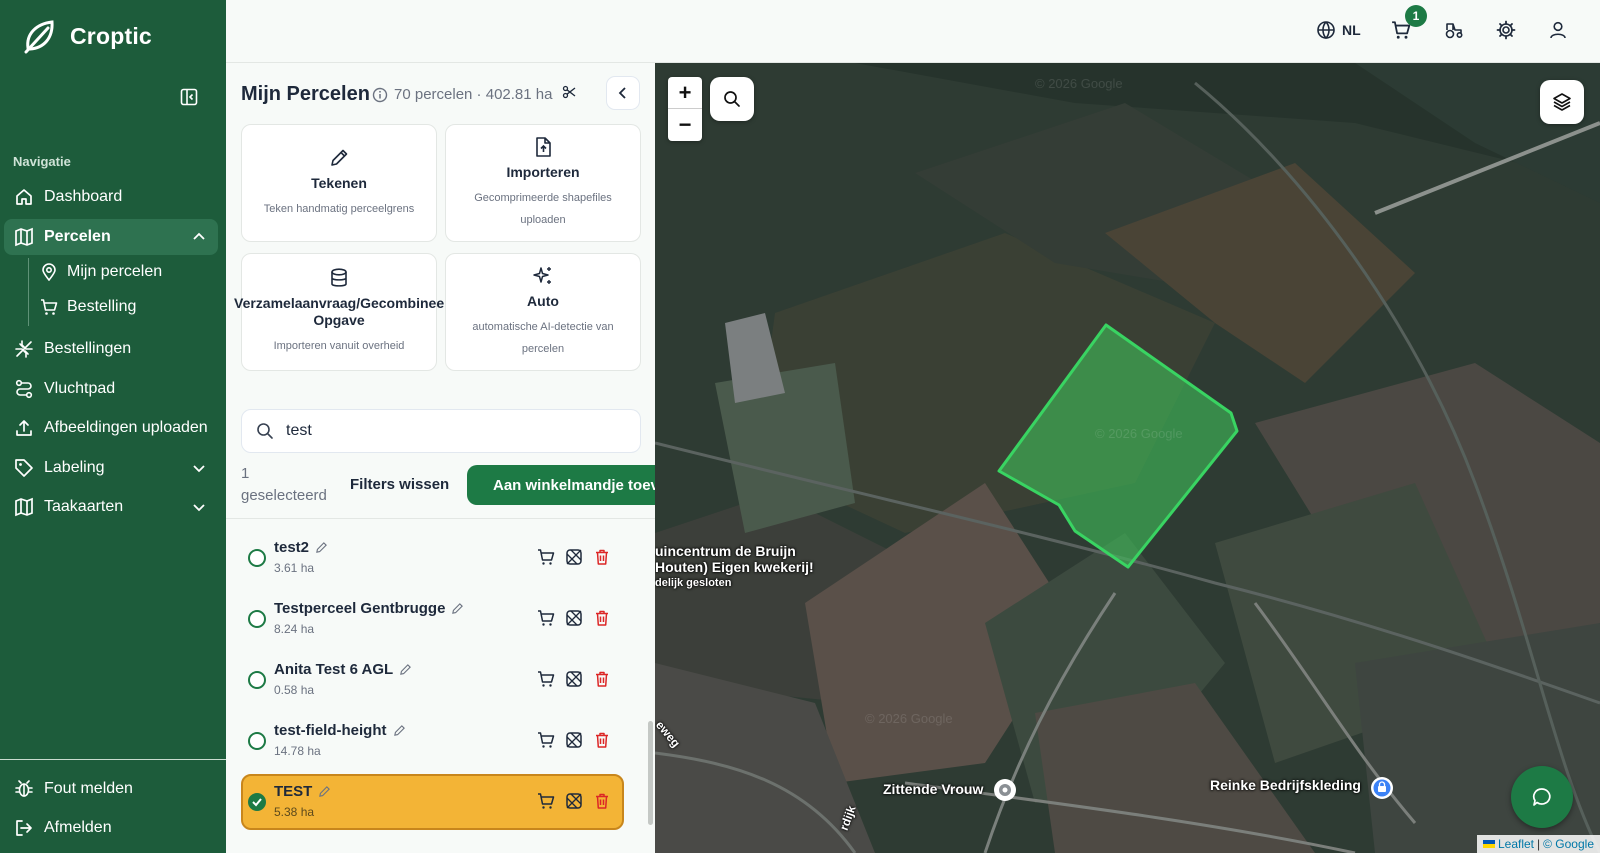 This screenshot has height=853, width=1600. Describe the element at coordinates (1454, 30) in the screenshot. I see `tractor-button` at that location.